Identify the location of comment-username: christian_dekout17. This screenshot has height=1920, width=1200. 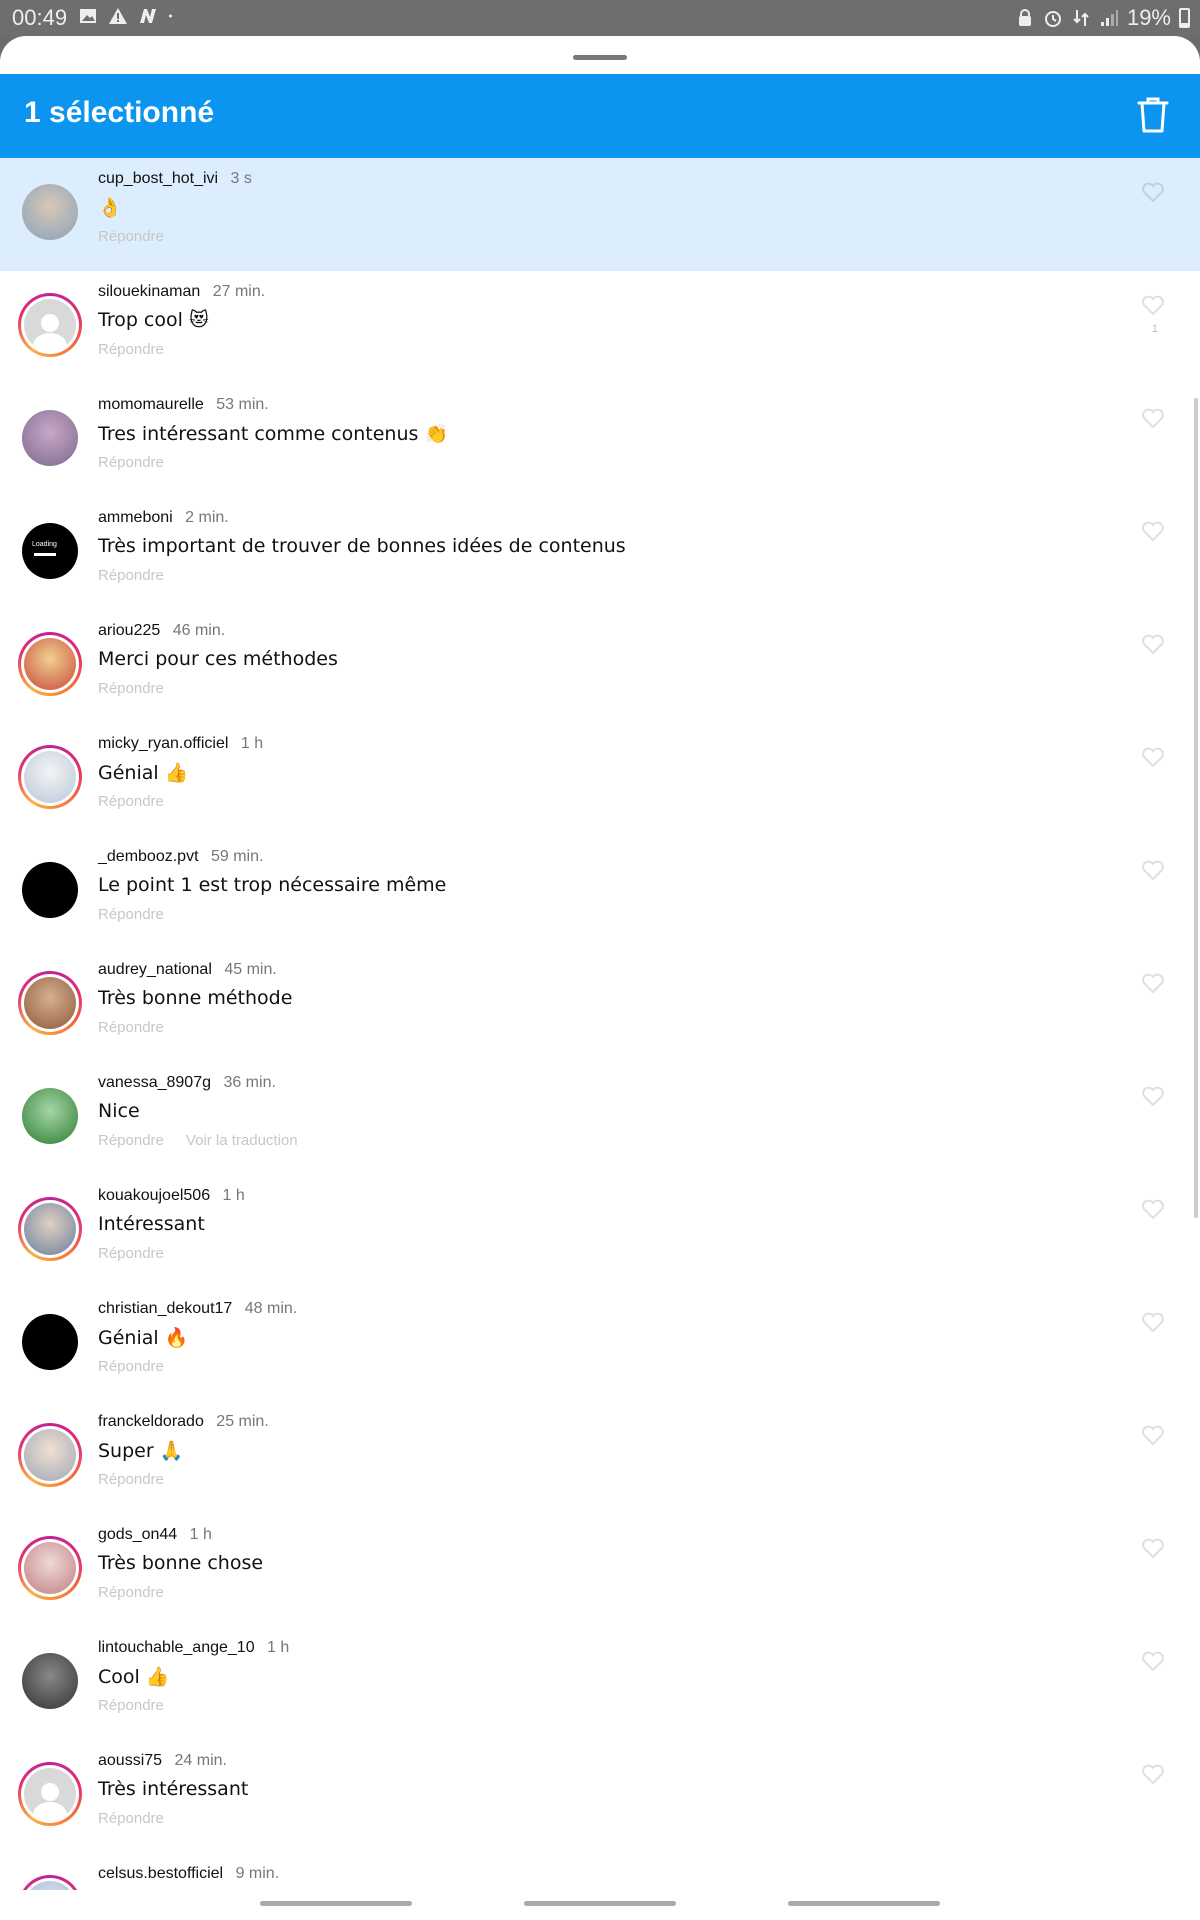
(165, 1308).